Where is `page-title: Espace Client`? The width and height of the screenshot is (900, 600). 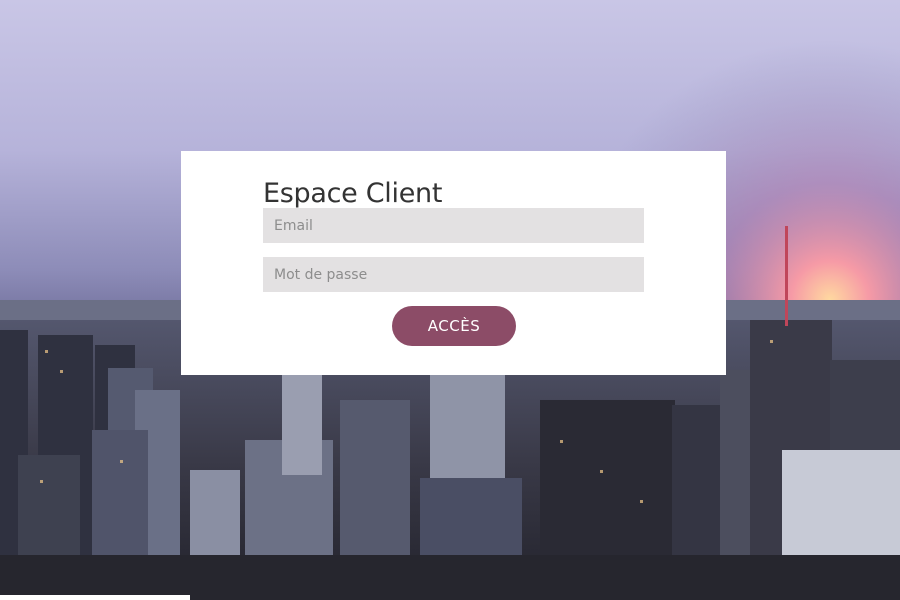
page-title: Espace Client is located at coordinates (353, 193).